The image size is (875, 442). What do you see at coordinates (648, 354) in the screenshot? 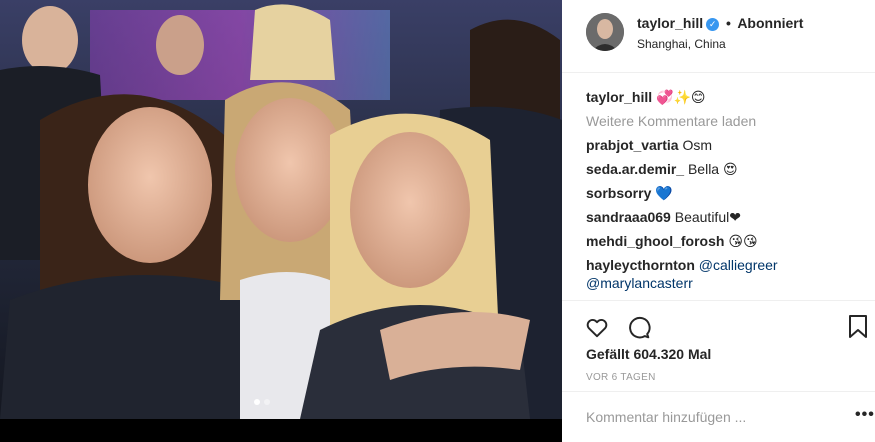
I see `likes-count: Gefällt 604.320 Mal` at bounding box center [648, 354].